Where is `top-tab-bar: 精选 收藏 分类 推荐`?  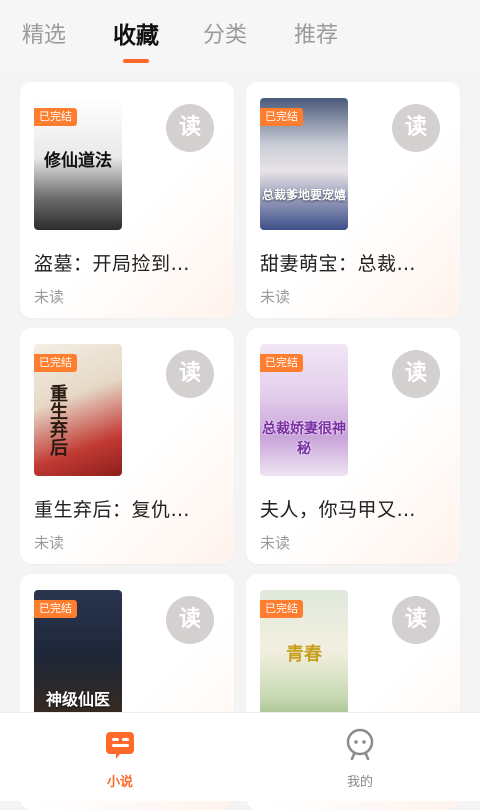
top-tab-bar: 精选 收藏 分类 推荐 is located at coordinates (240, 36).